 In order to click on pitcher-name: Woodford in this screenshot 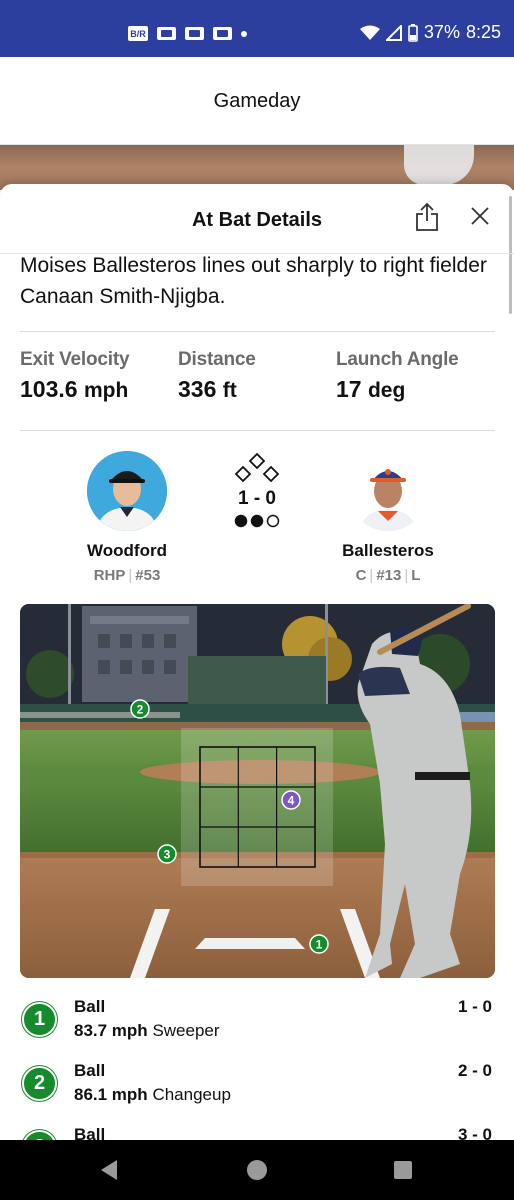, I will do `click(127, 550)`.